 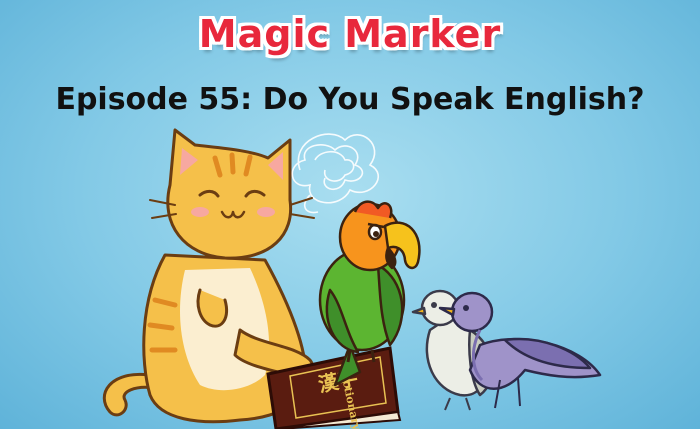 I want to click on episode-title: Episode 55: Do You Speak English?, so click(x=350, y=99).